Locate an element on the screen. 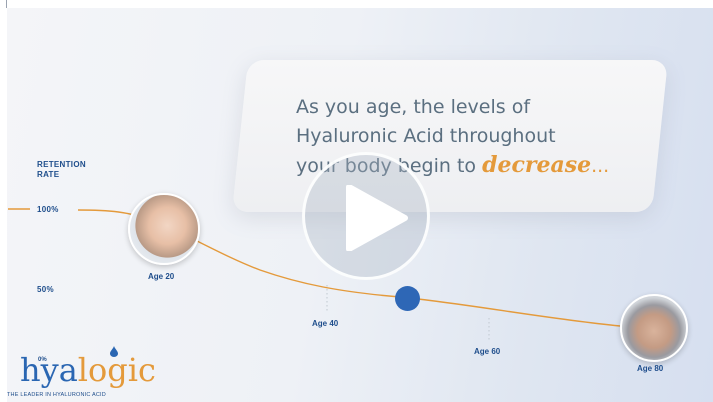  age-label-40: Age 40 is located at coordinates (325, 323).